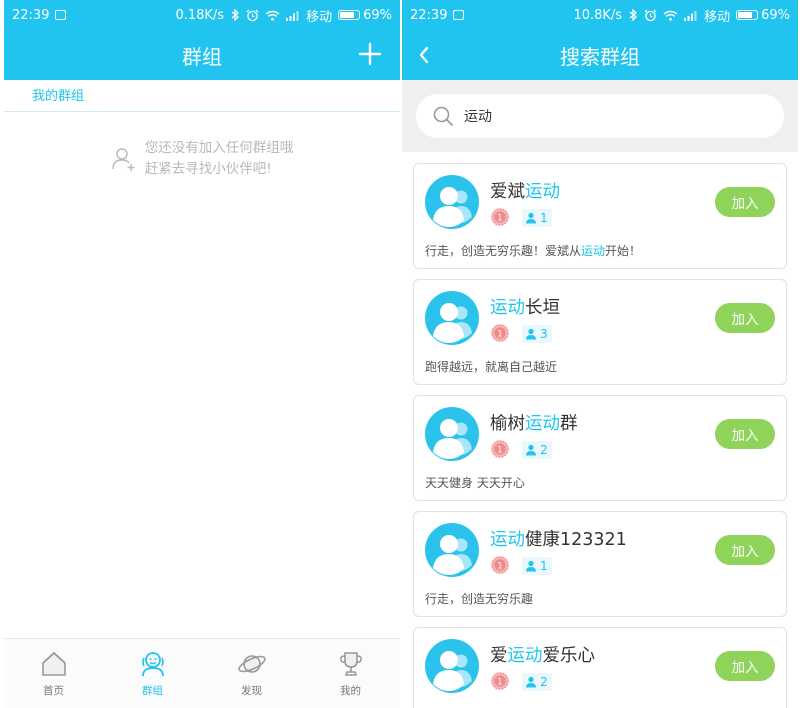  I want to click on network-speed: 0.18K/s, so click(200, 15).